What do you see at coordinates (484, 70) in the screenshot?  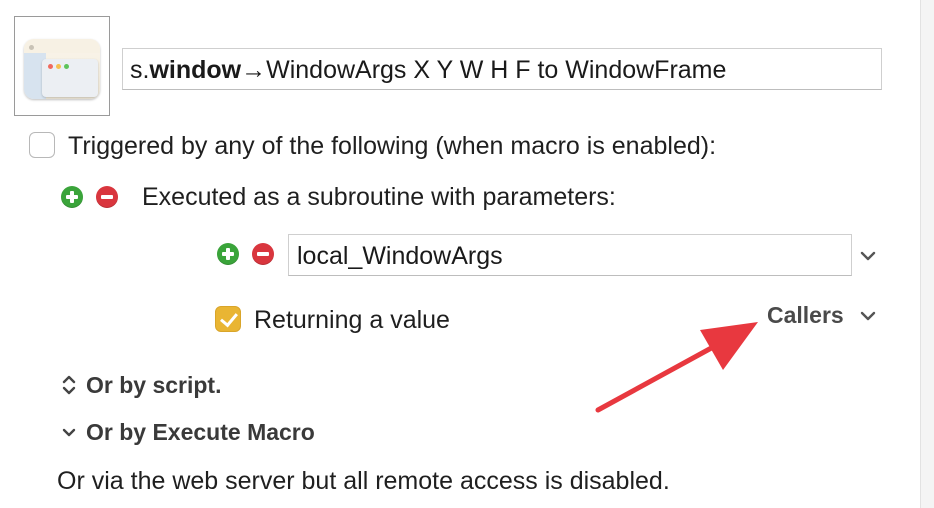 I see `macro-name-rest: →WindowArgs X Y W H F to WindowFrame` at bounding box center [484, 70].